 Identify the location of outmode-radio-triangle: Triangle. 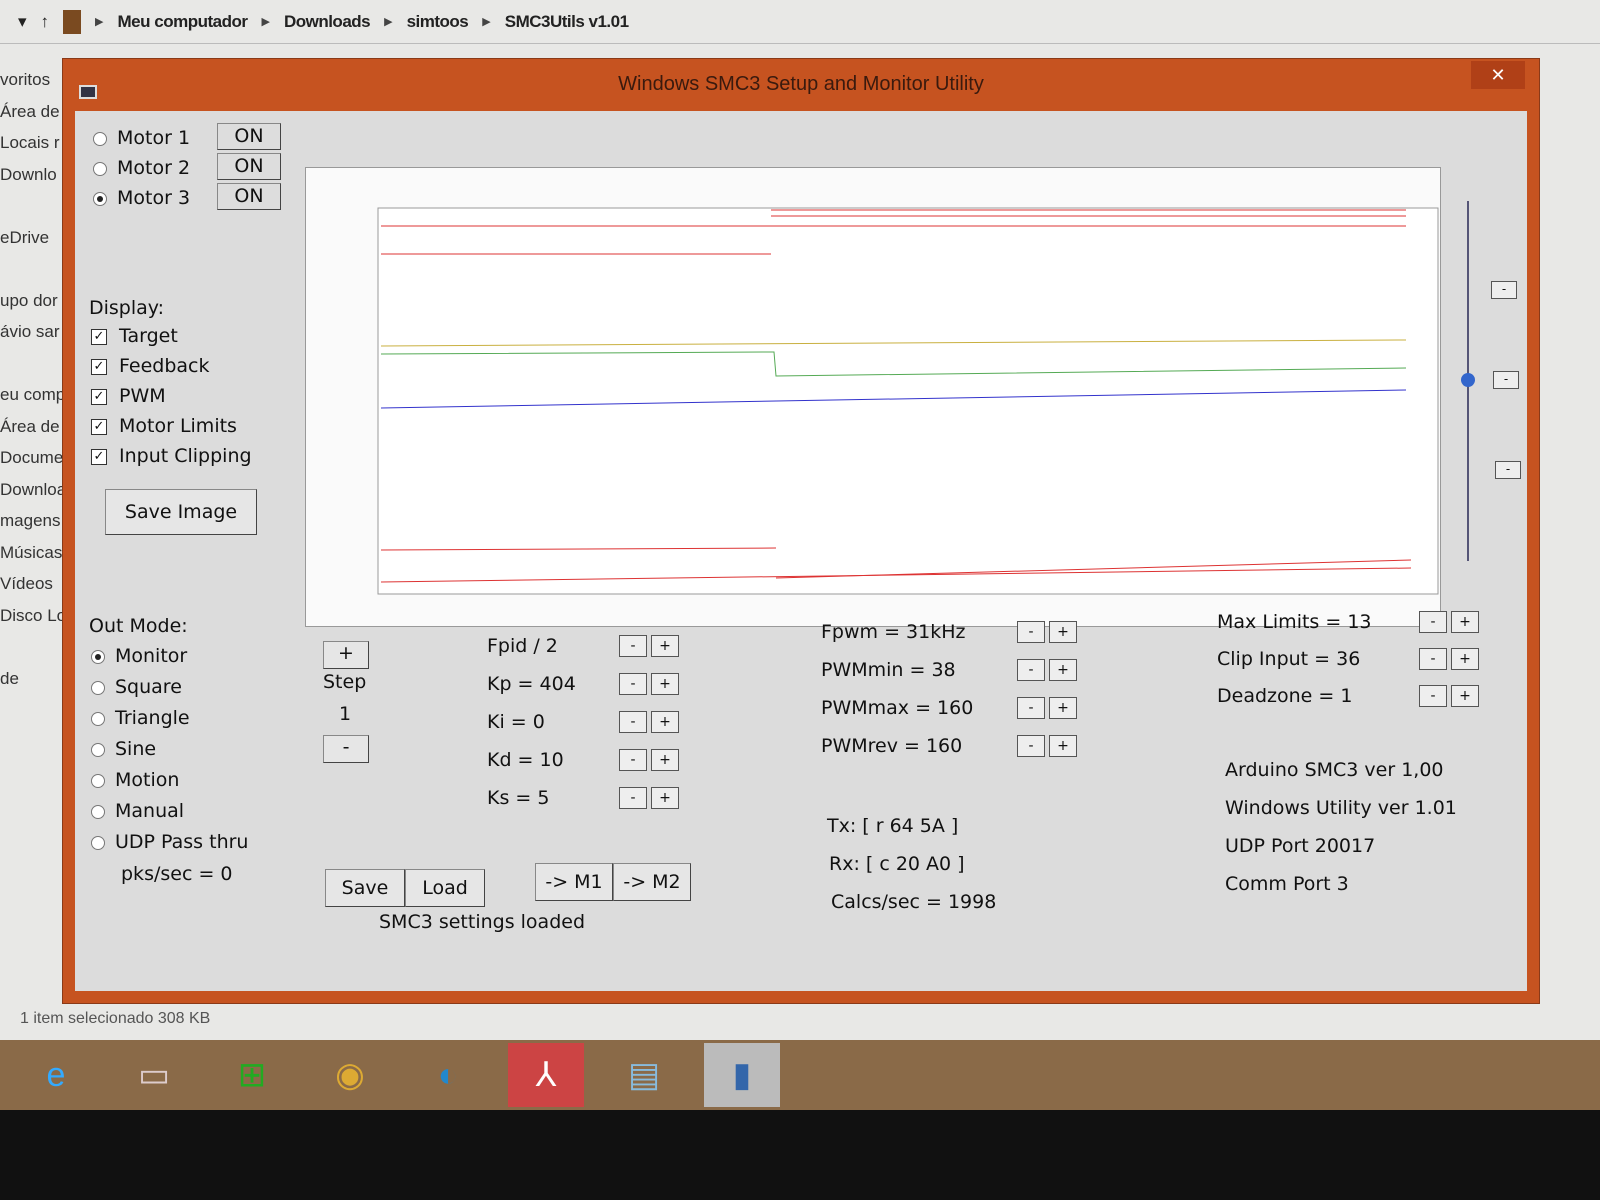
(140, 718).